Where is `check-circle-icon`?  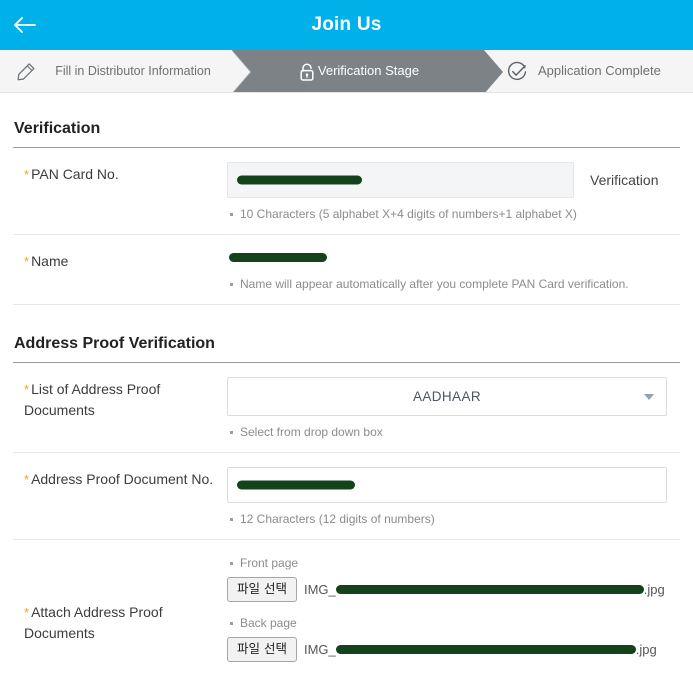
check-circle-icon is located at coordinates (517, 72).